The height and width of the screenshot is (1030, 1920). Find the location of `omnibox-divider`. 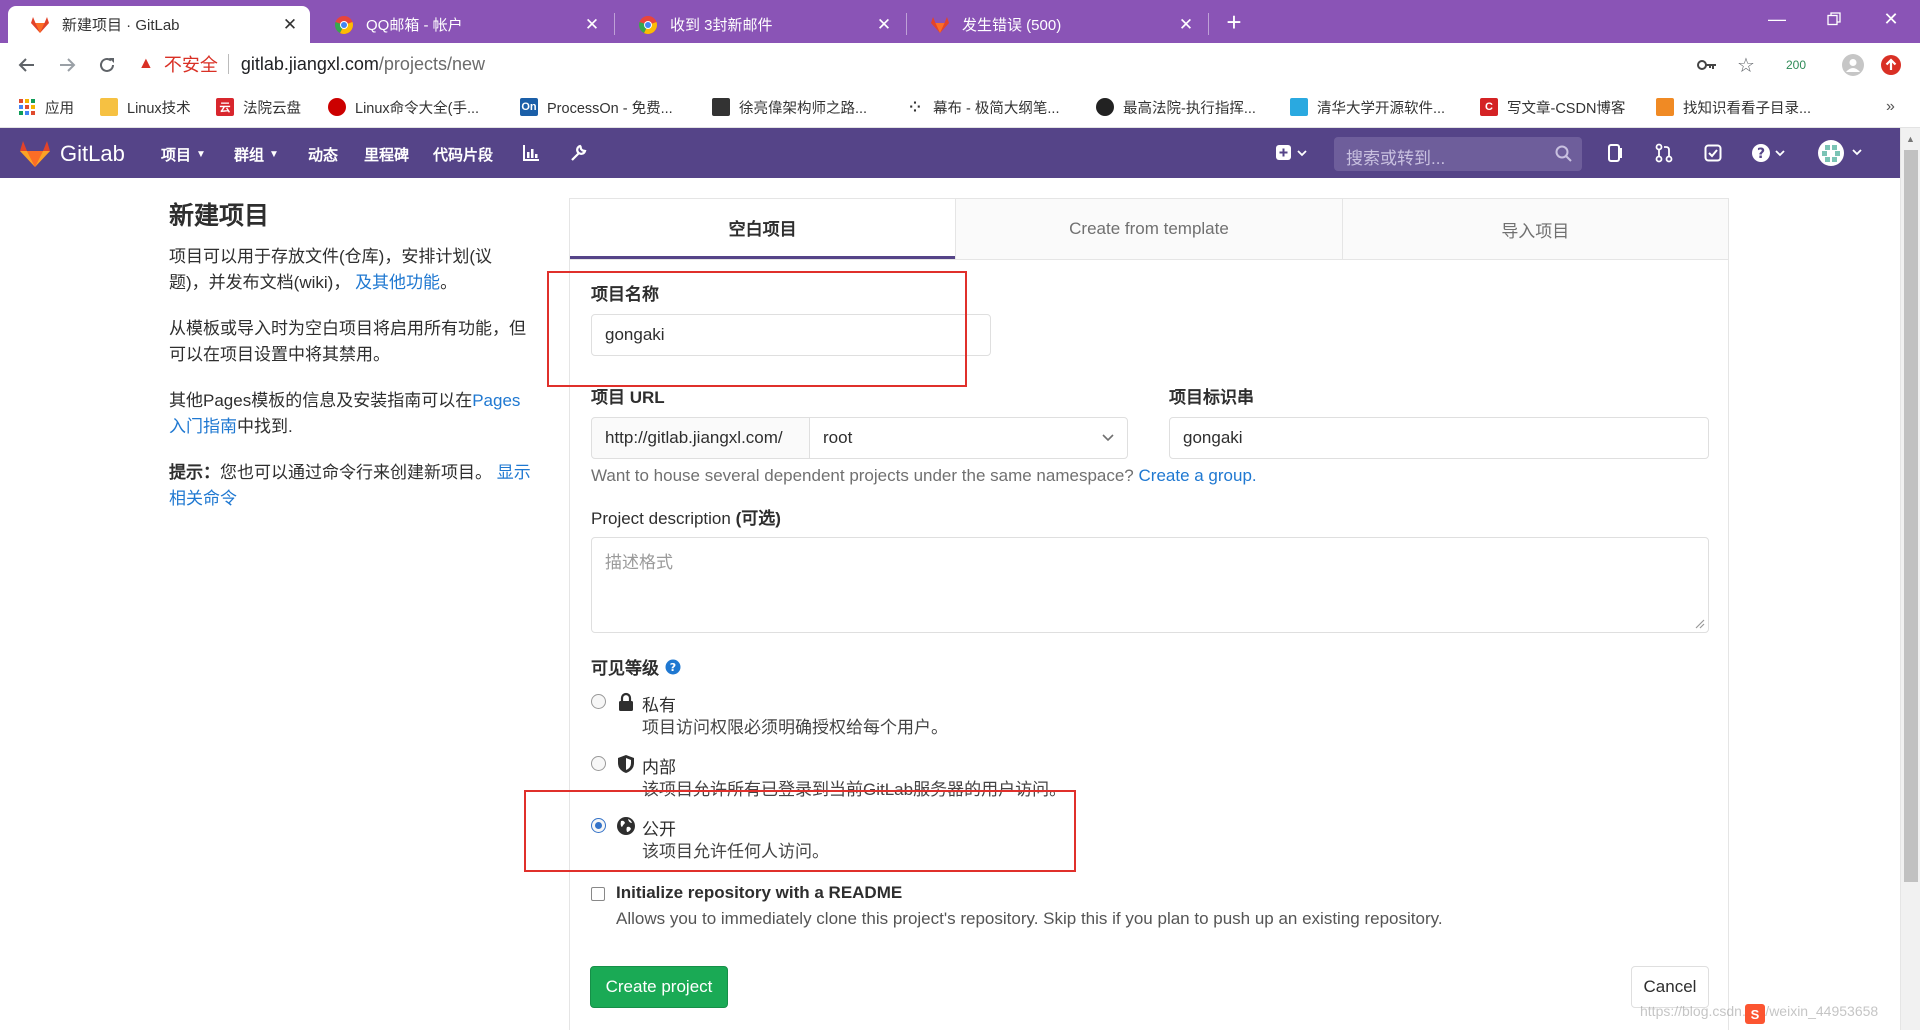

omnibox-divider is located at coordinates (228, 64).